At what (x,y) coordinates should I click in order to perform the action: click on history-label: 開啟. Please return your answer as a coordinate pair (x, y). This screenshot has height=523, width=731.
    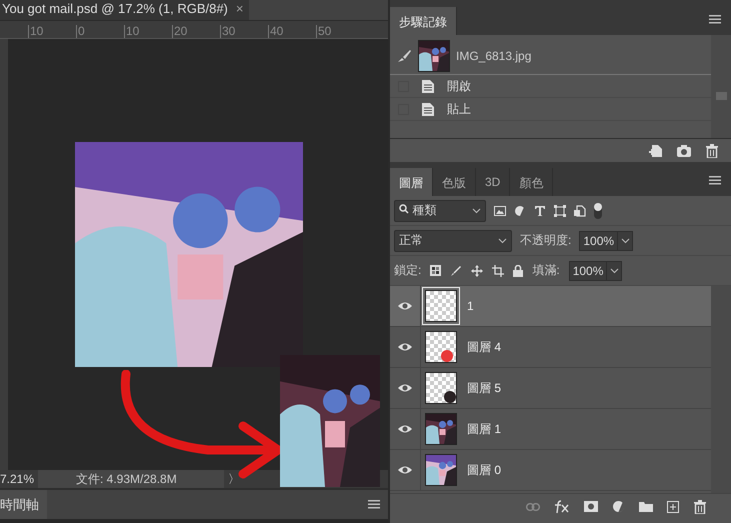
    Looking at the image, I should click on (459, 86).